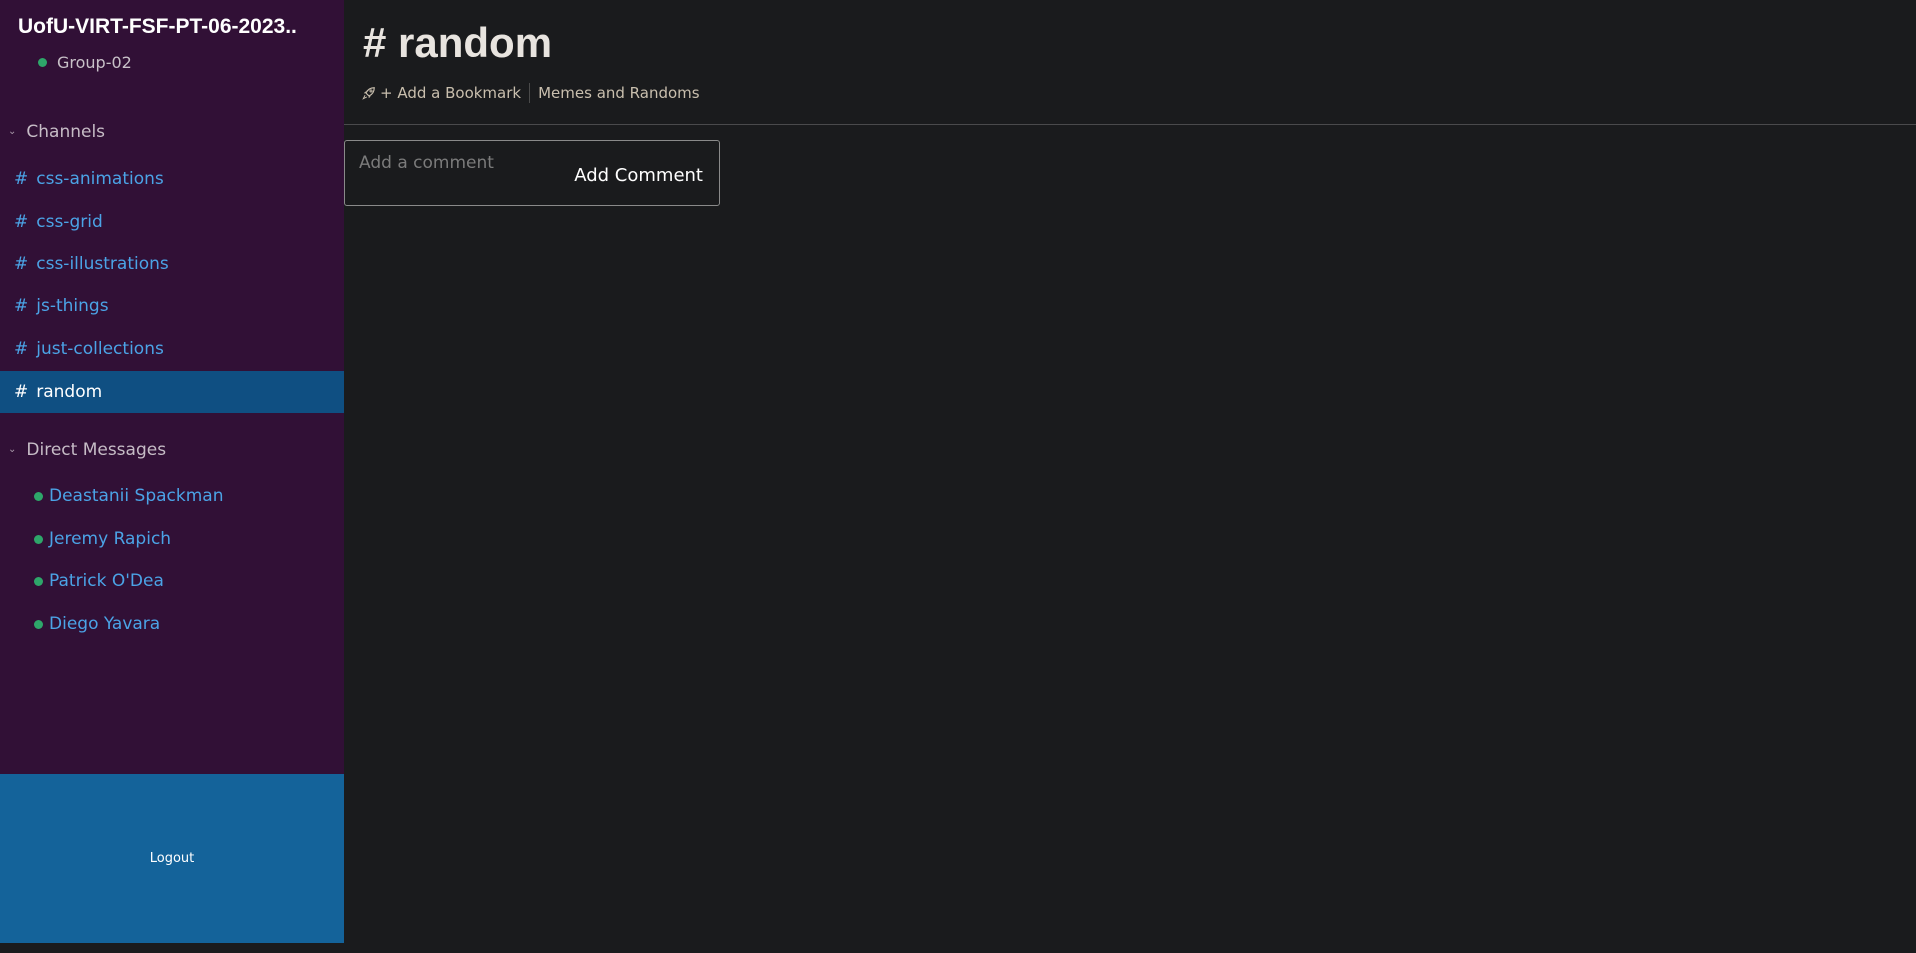  What do you see at coordinates (172, 179) in the screenshot?
I see `channel-item: # css-animations` at bounding box center [172, 179].